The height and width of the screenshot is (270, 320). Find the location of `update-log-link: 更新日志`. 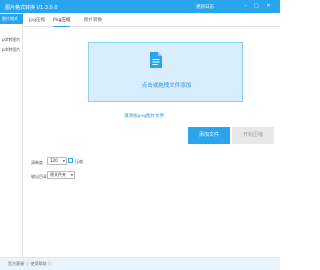

update-log-link: 更新日志 is located at coordinates (205, 7).